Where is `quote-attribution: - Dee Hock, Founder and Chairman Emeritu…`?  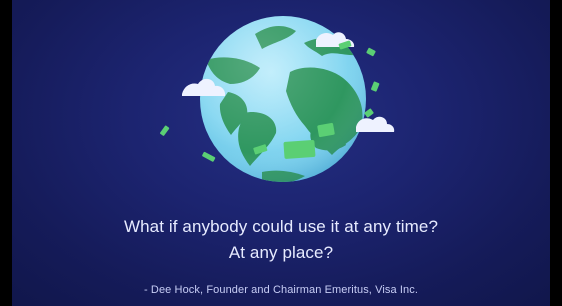
quote-attribution: - Dee Hock, Founder and Chairman Emeritu… is located at coordinates (280, 290).